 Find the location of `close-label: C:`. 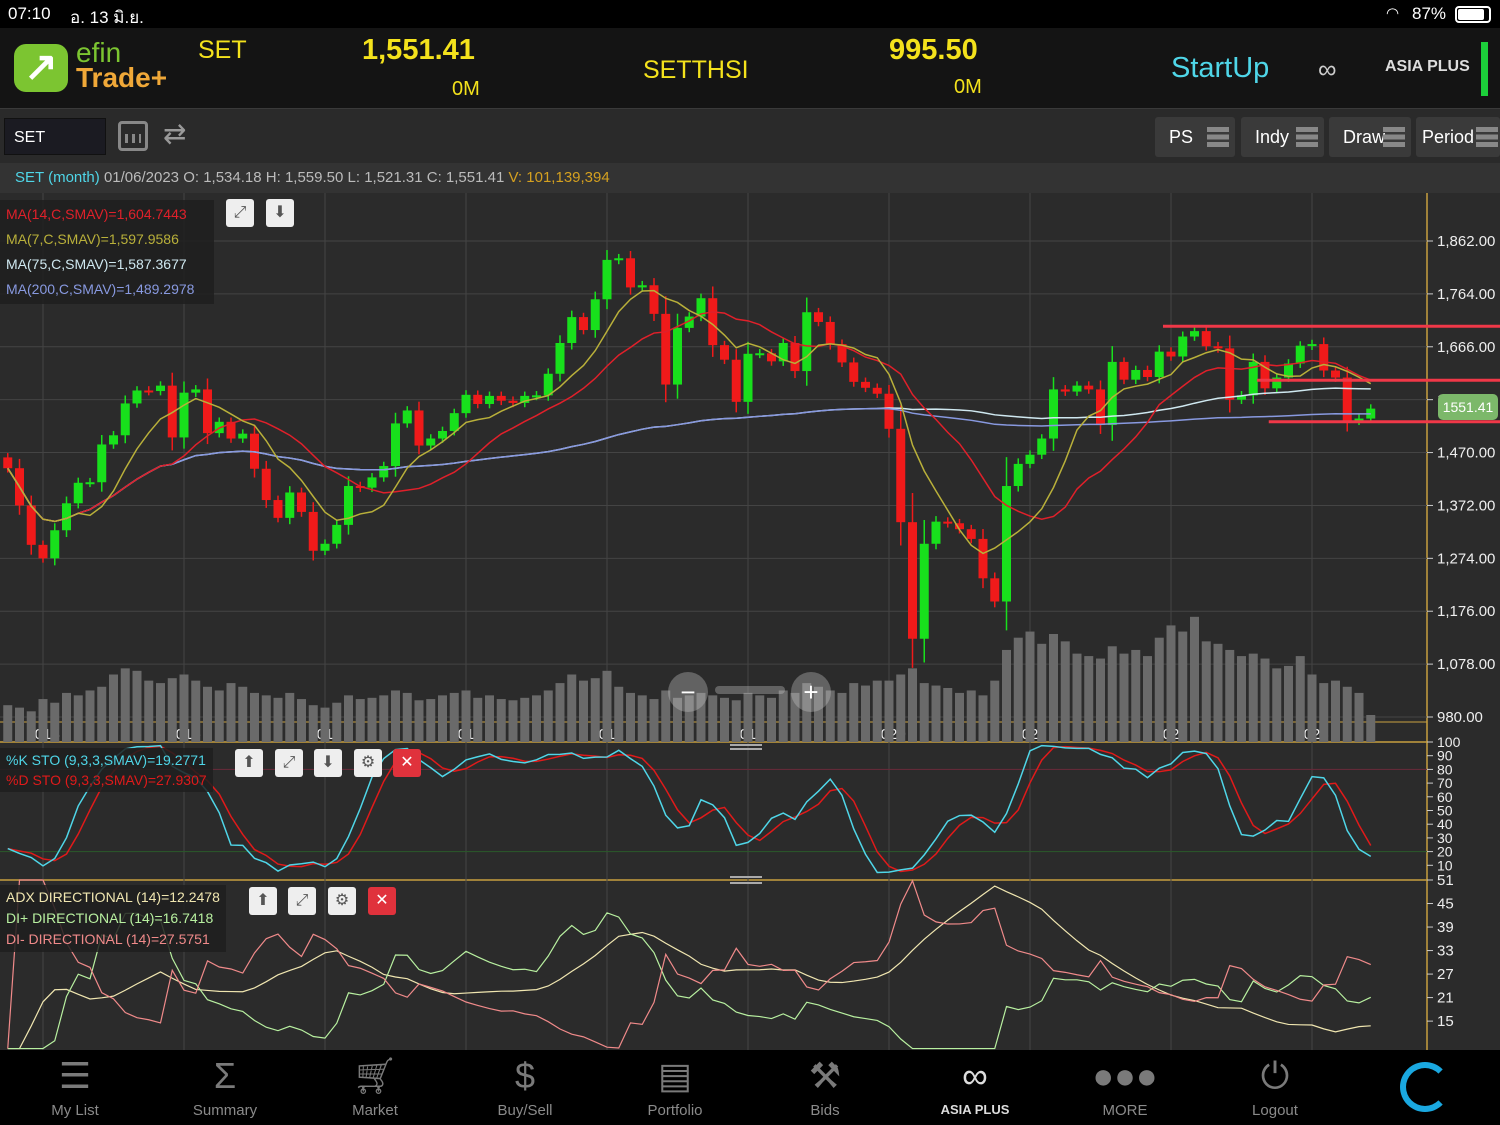

close-label: C: is located at coordinates (434, 177).